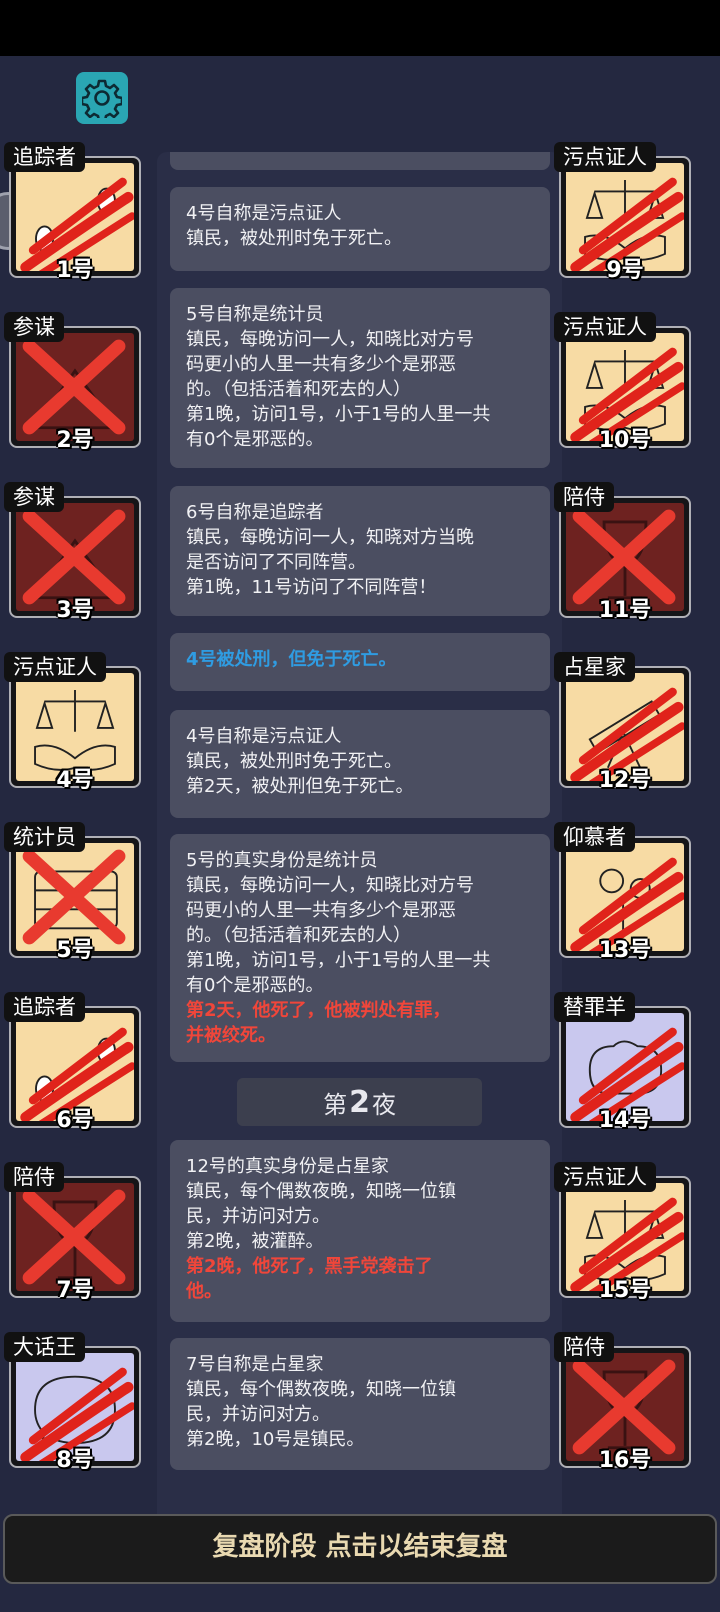  I want to click on log-entry-partial, so click(360, 161).